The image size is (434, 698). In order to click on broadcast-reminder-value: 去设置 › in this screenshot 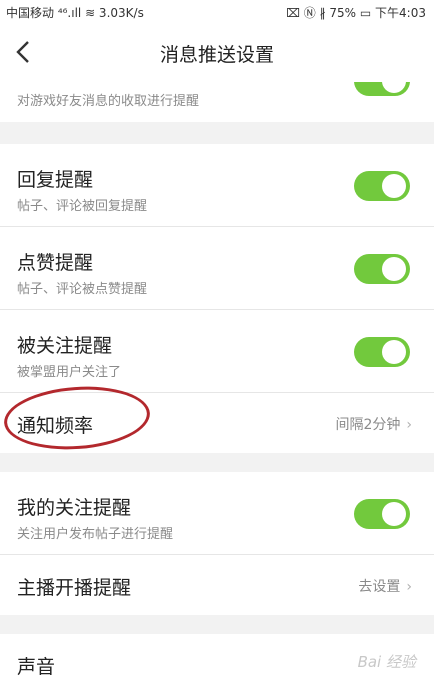, I will do `click(385, 586)`.